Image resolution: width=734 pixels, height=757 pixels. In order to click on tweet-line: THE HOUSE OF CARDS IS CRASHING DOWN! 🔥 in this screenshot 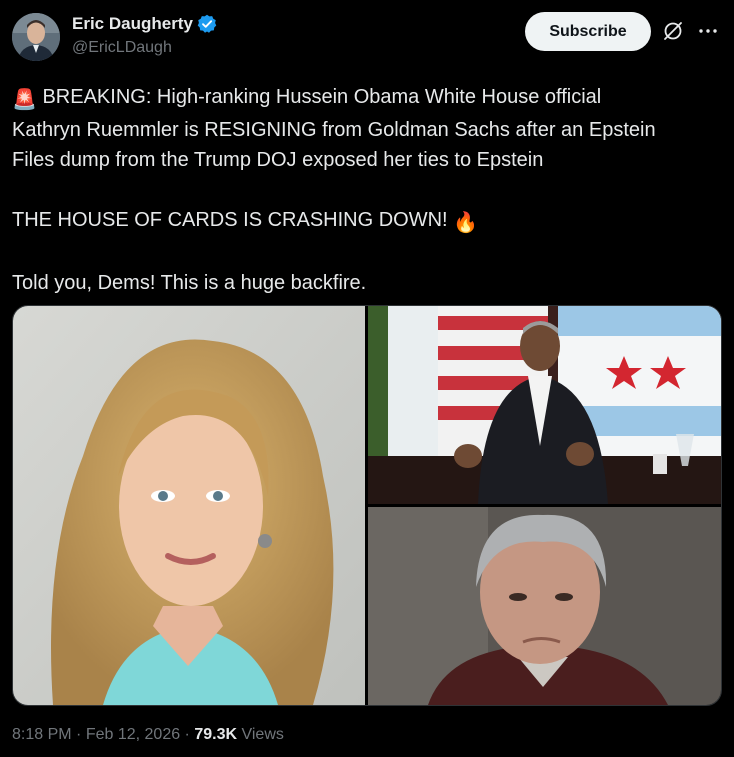, I will do `click(368, 221)`.